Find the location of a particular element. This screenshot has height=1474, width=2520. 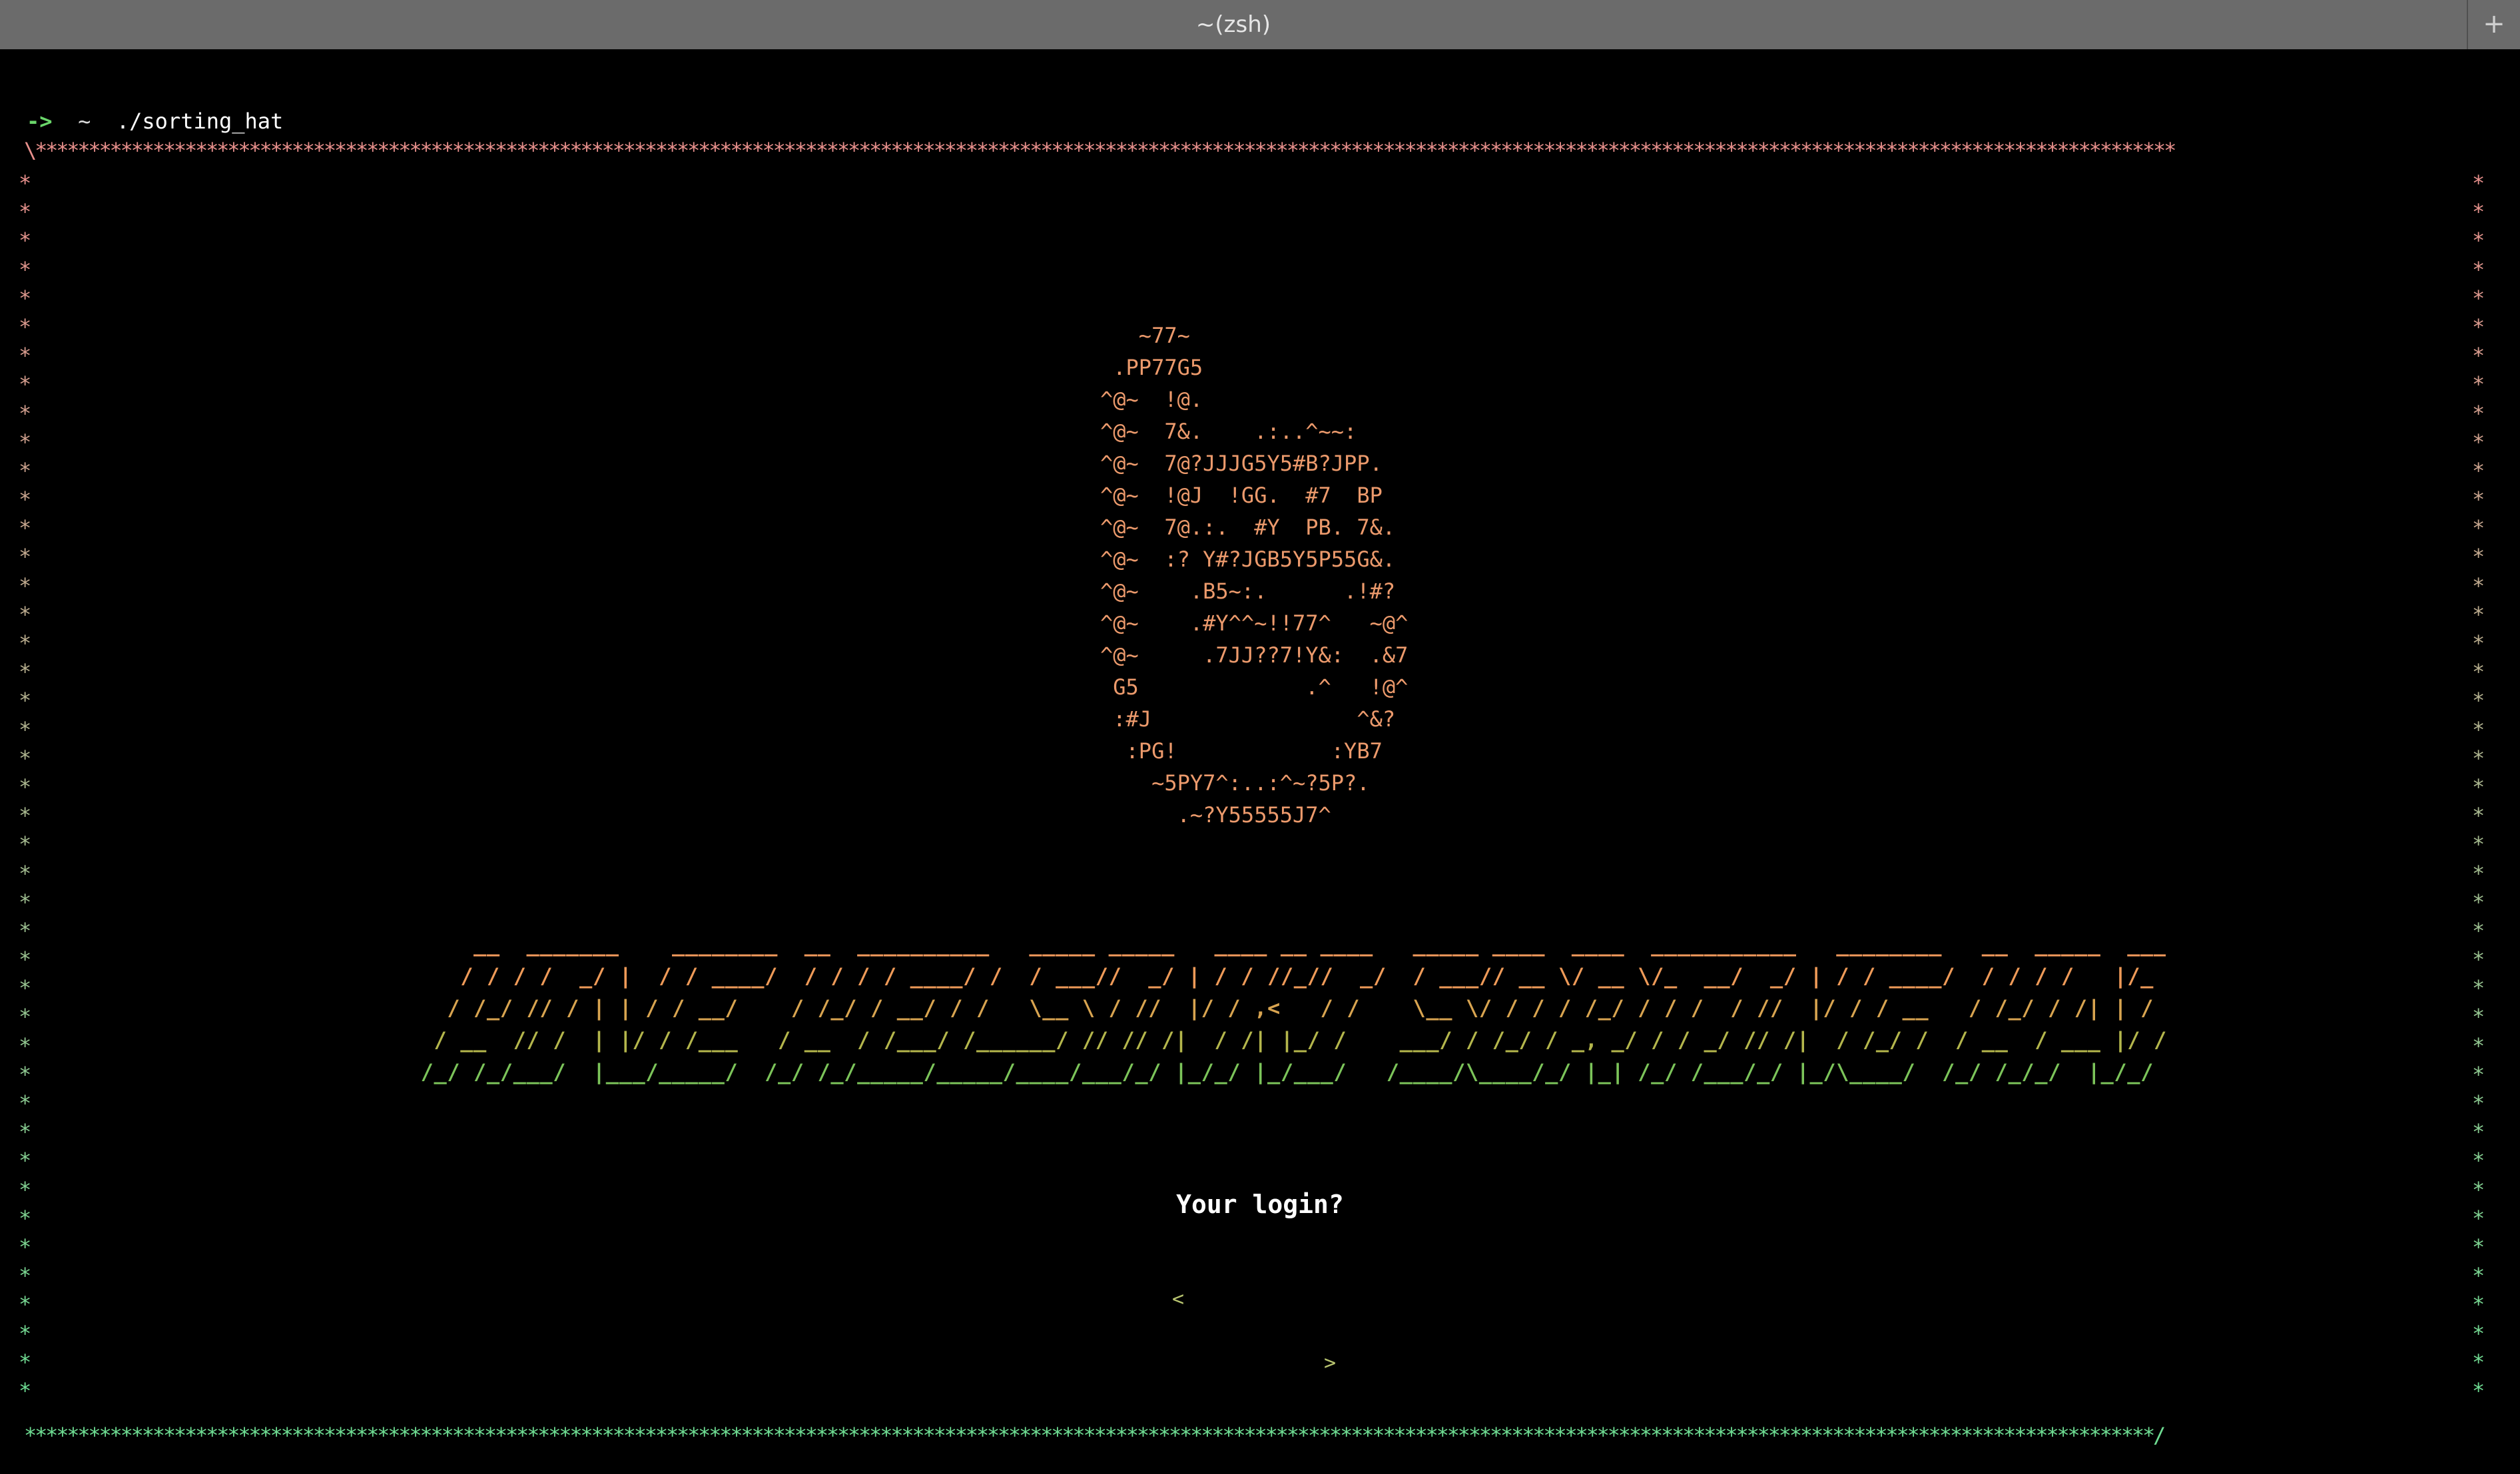

shell-prompt-line: -> ~ ./sorting_hat is located at coordinates (155, 121).